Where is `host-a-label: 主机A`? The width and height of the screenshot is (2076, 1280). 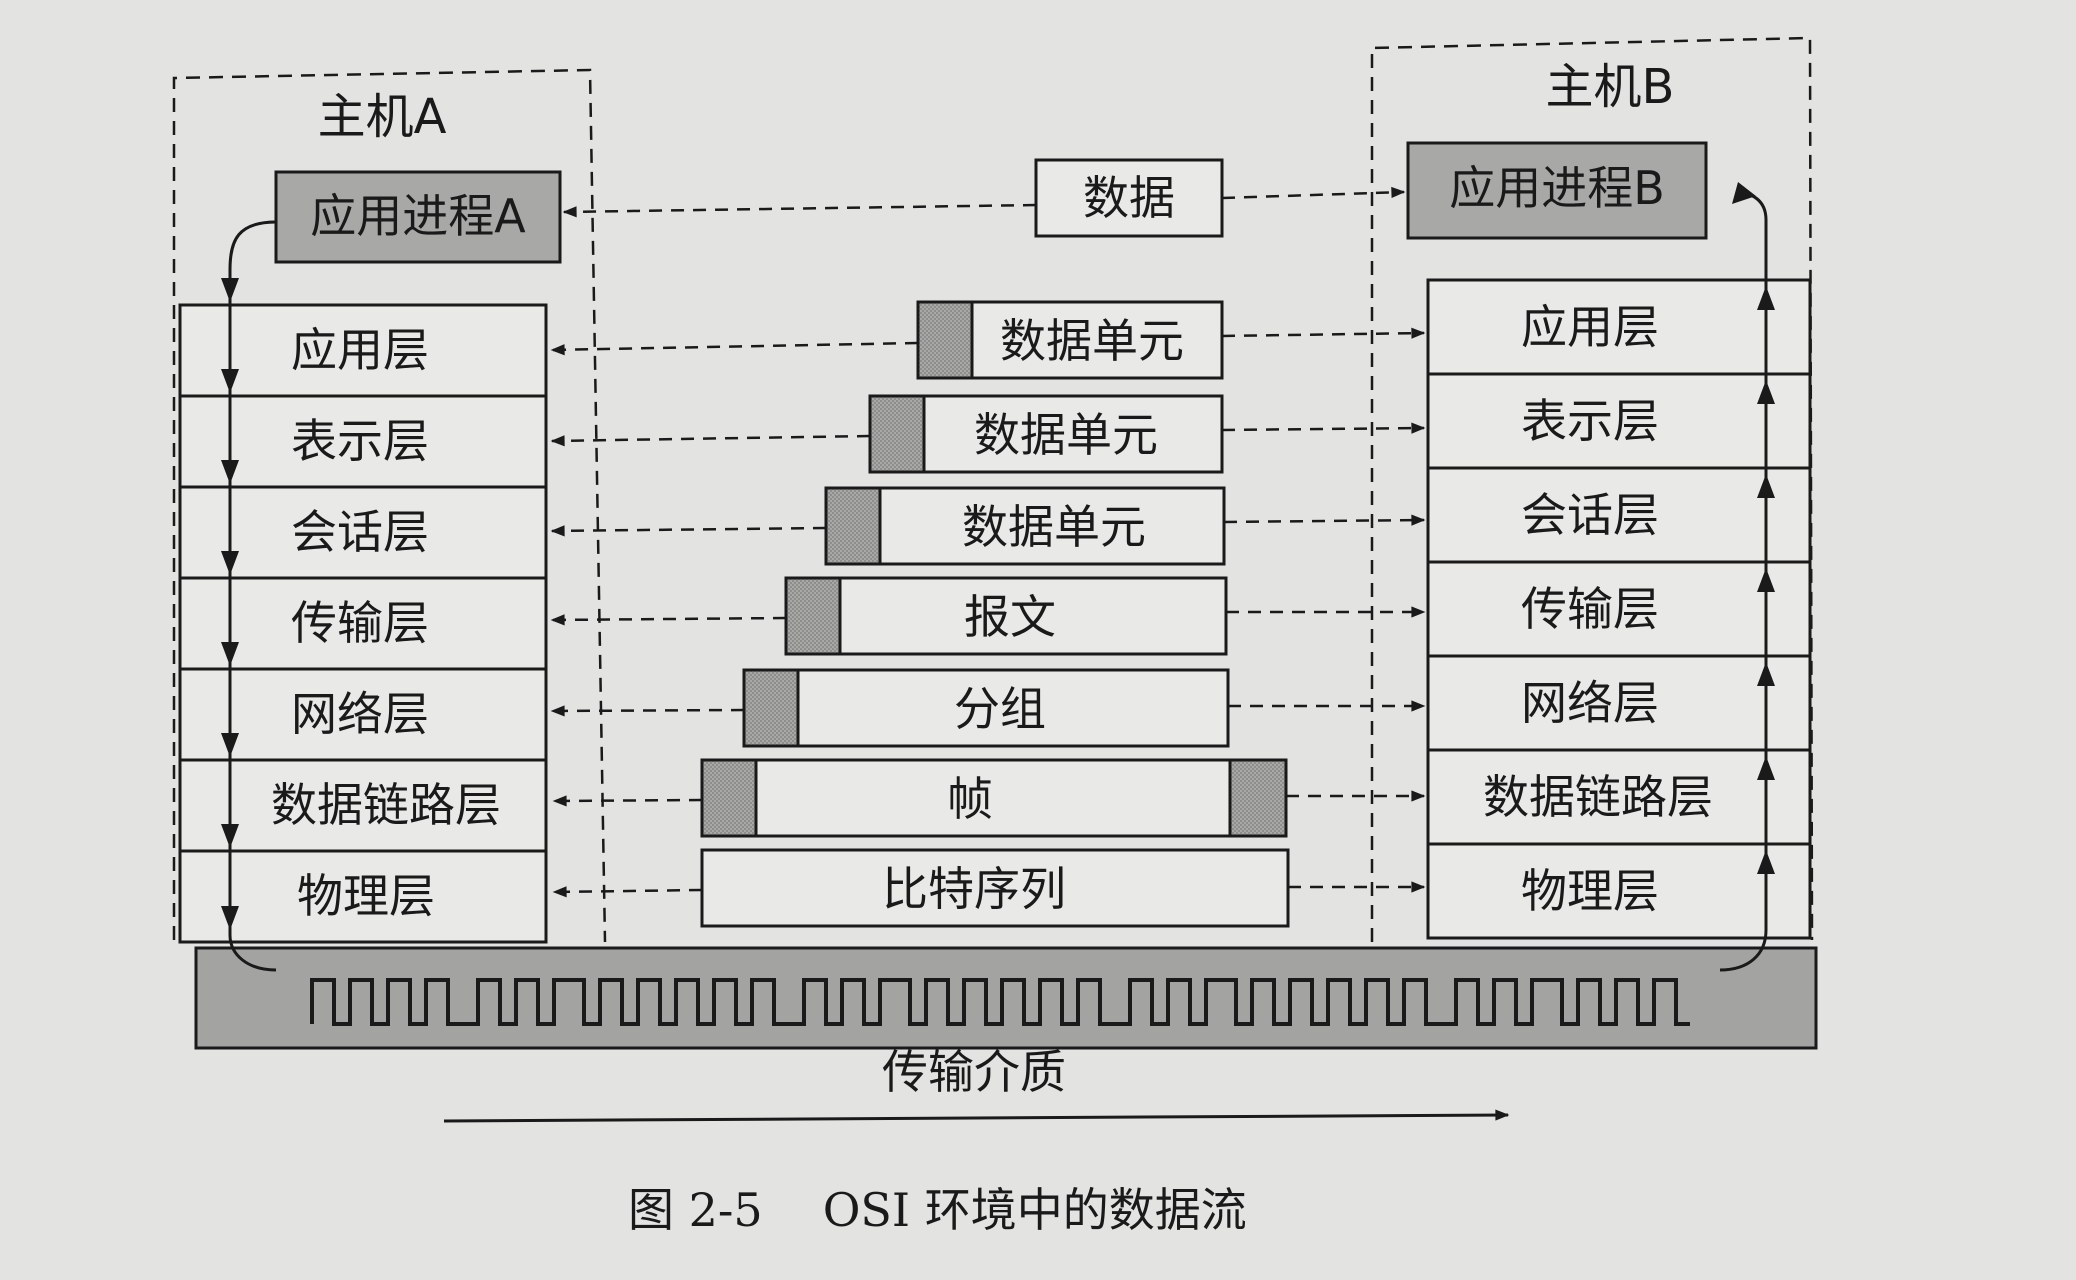 host-a-label: 主机A is located at coordinates (382, 117).